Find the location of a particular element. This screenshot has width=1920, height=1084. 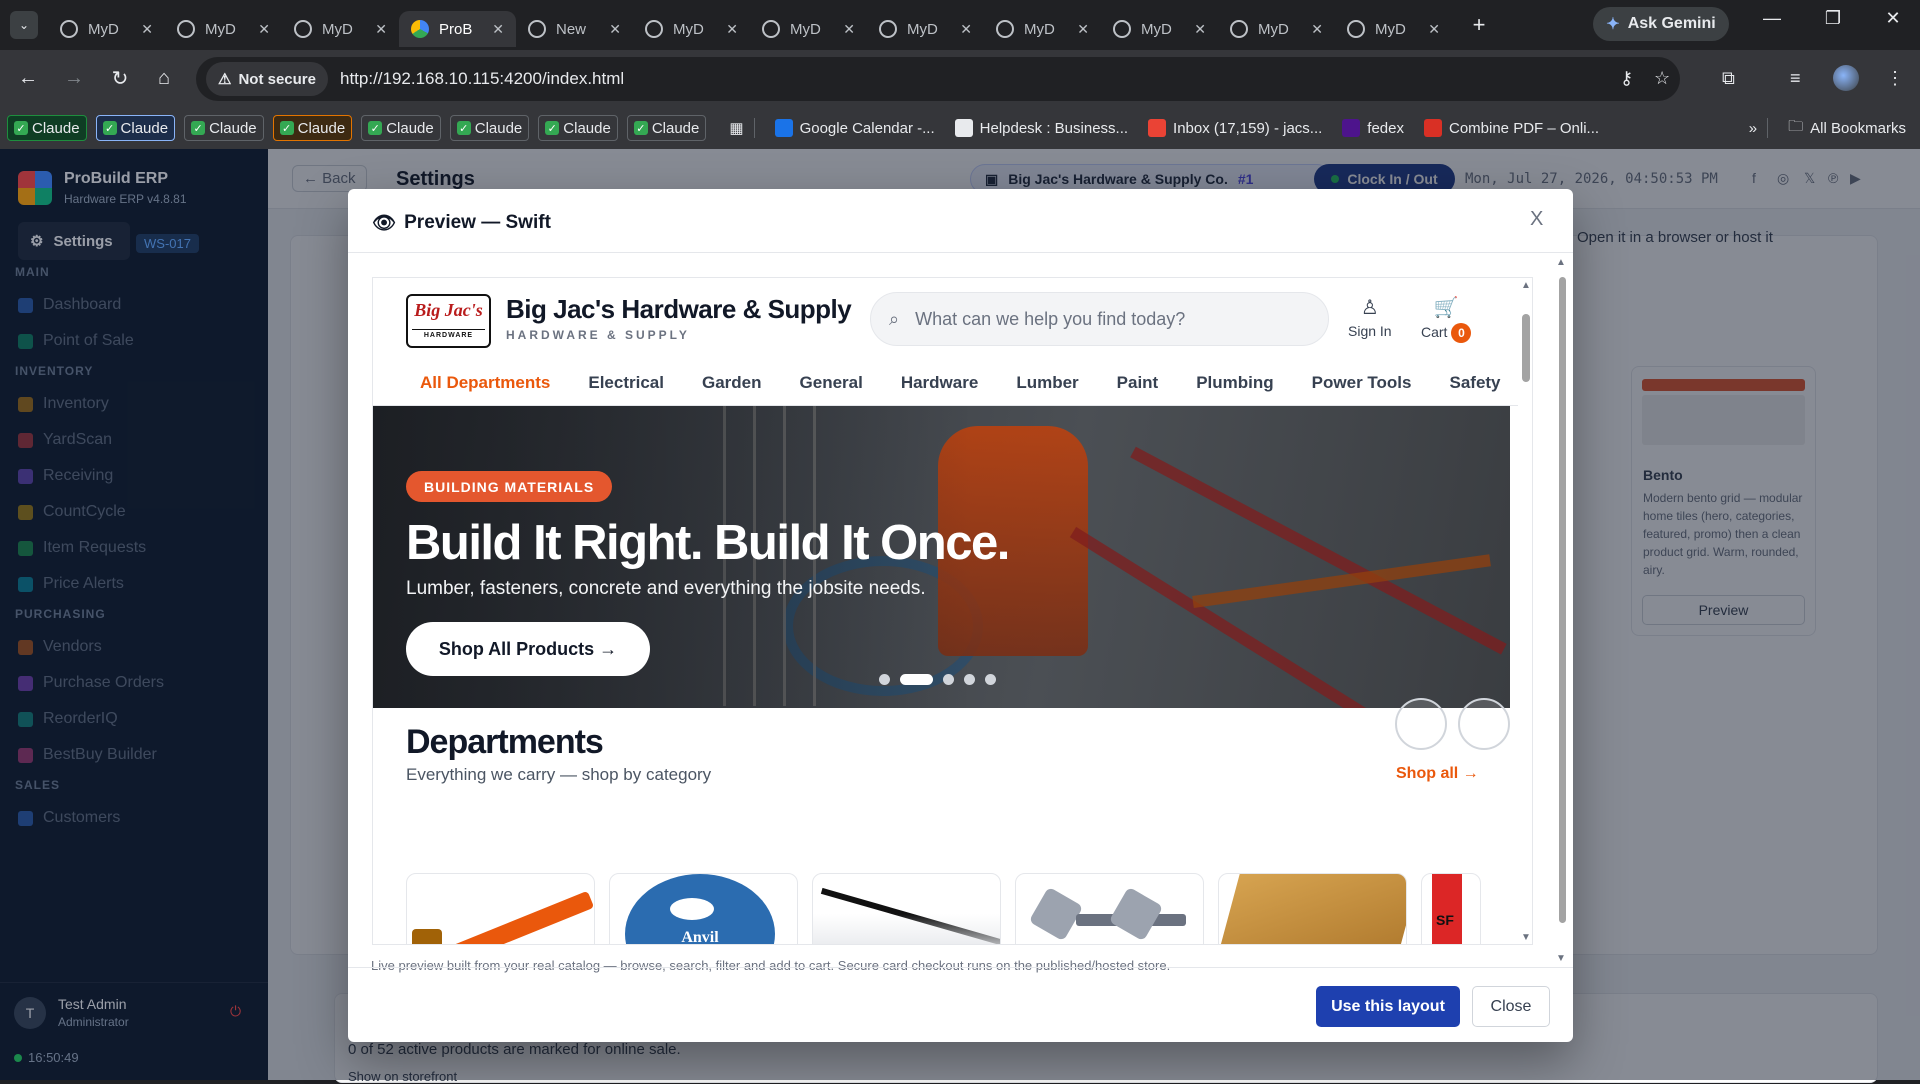

chrome-menu-icon: ⋮ is located at coordinates (1895, 78).